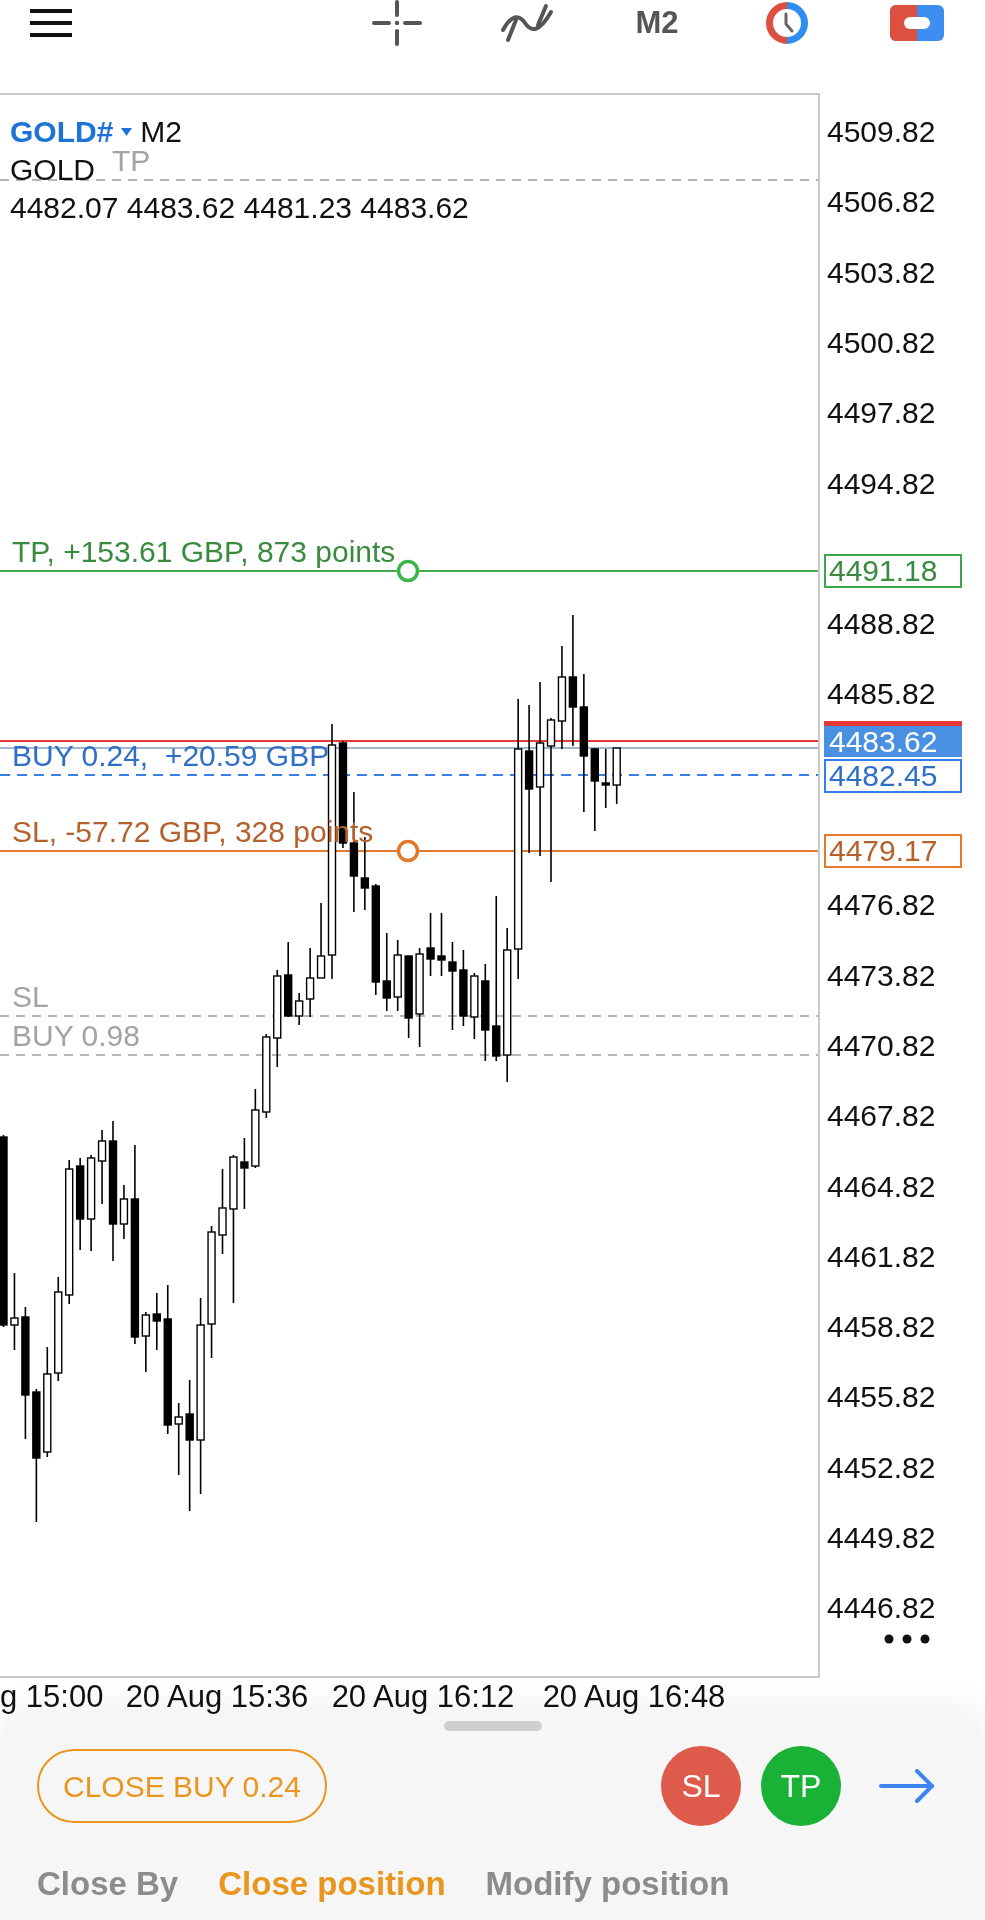 The height and width of the screenshot is (1920, 985). I want to click on price-axis-label: 4458.82, so click(881, 1327).